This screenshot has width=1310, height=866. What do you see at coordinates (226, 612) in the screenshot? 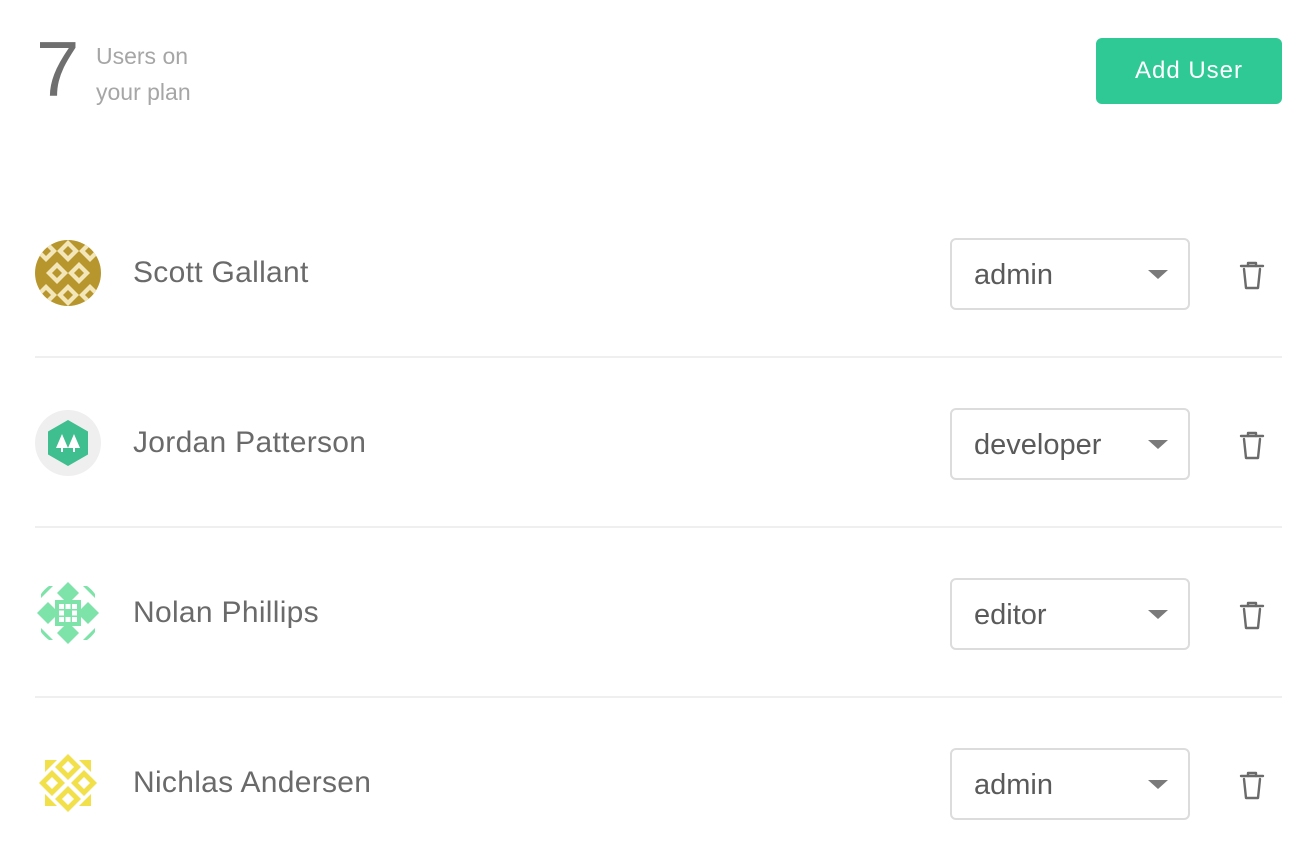
I see `user-name: Nolan Phillips` at bounding box center [226, 612].